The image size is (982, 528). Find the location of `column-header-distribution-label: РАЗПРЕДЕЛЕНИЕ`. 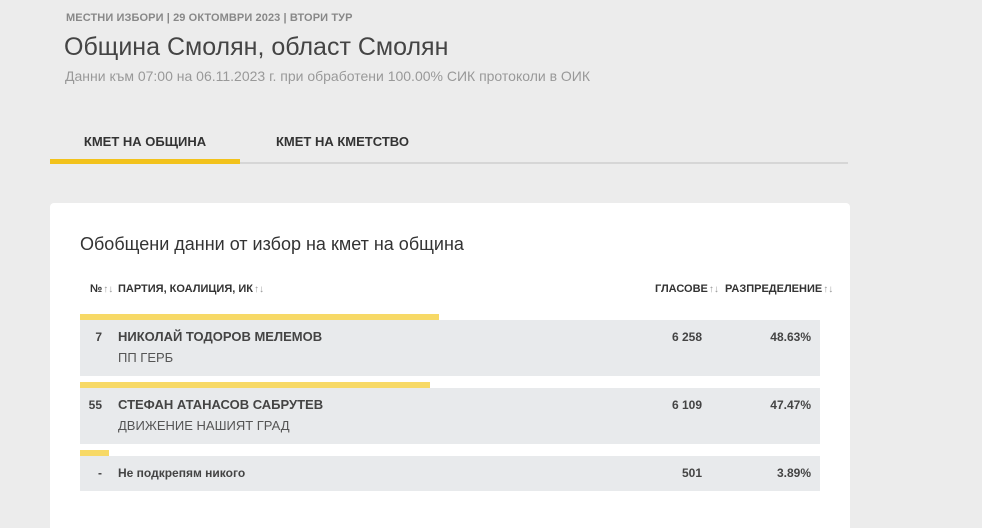

column-header-distribution-label: РАЗПРЕДЕЛЕНИЕ is located at coordinates (774, 289).